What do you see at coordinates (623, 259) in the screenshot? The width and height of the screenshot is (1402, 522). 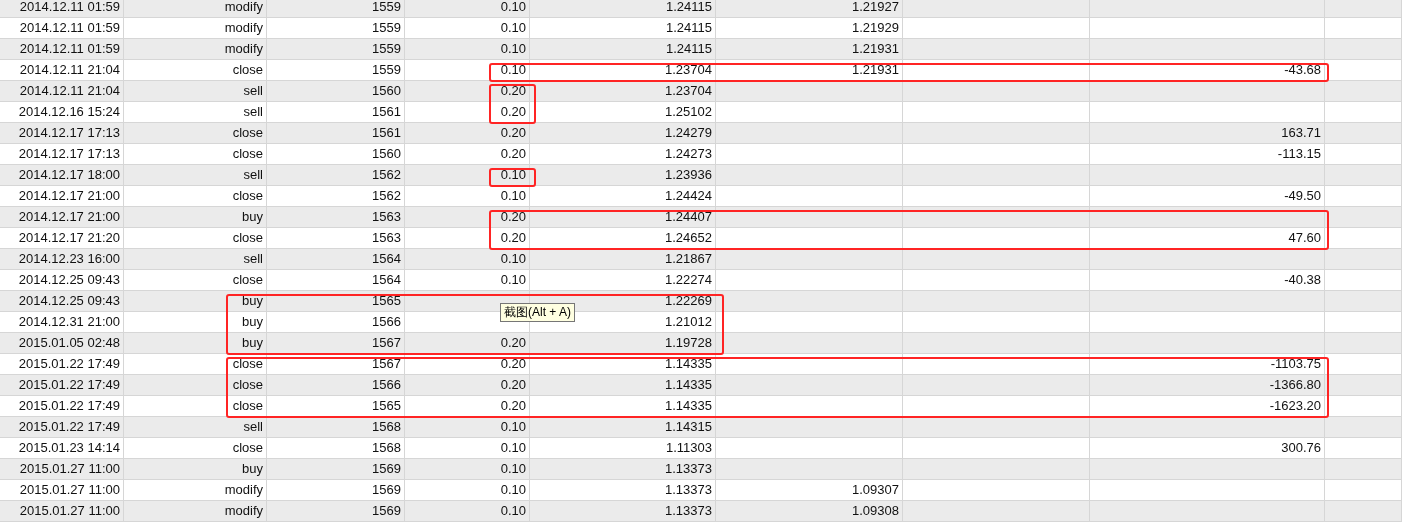 I see `table-cell: 1.21867` at bounding box center [623, 259].